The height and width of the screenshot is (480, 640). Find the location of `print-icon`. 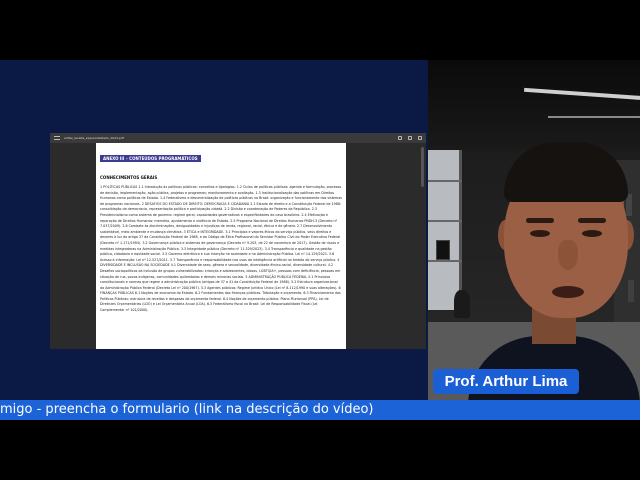

print-icon is located at coordinates (410, 138).